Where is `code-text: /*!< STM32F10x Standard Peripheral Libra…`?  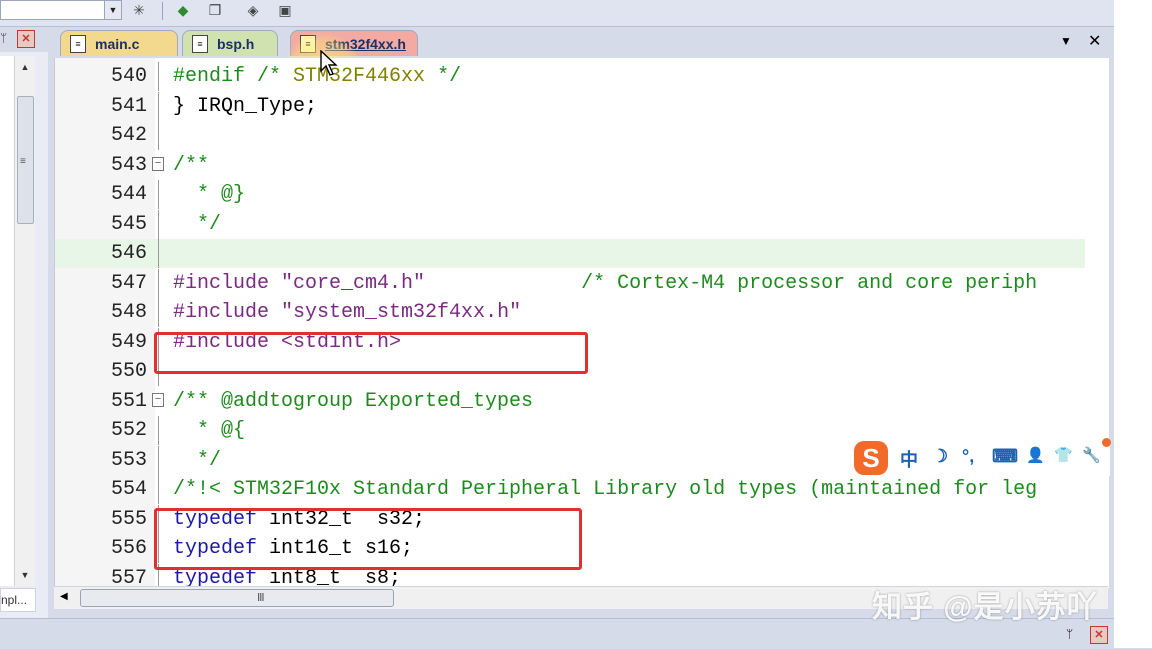 code-text: /*!< STM32F10x Standard Peripheral Libra… is located at coordinates (605, 489).